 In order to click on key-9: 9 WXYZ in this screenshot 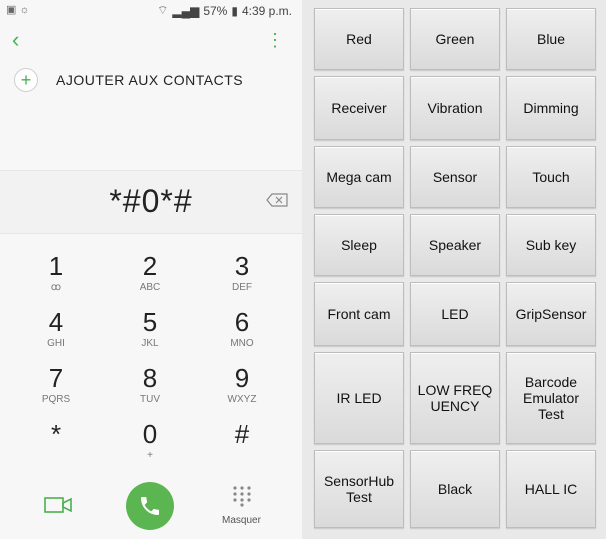, I will do `click(242, 389)`.